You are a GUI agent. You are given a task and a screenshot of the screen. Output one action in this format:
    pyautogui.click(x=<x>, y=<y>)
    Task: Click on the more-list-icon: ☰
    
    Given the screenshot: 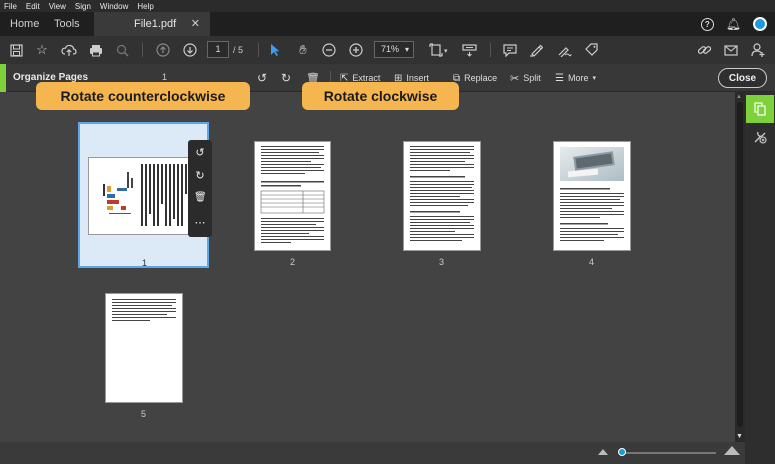 What is the action you would take?
    pyautogui.click(x=559, y=78)
    